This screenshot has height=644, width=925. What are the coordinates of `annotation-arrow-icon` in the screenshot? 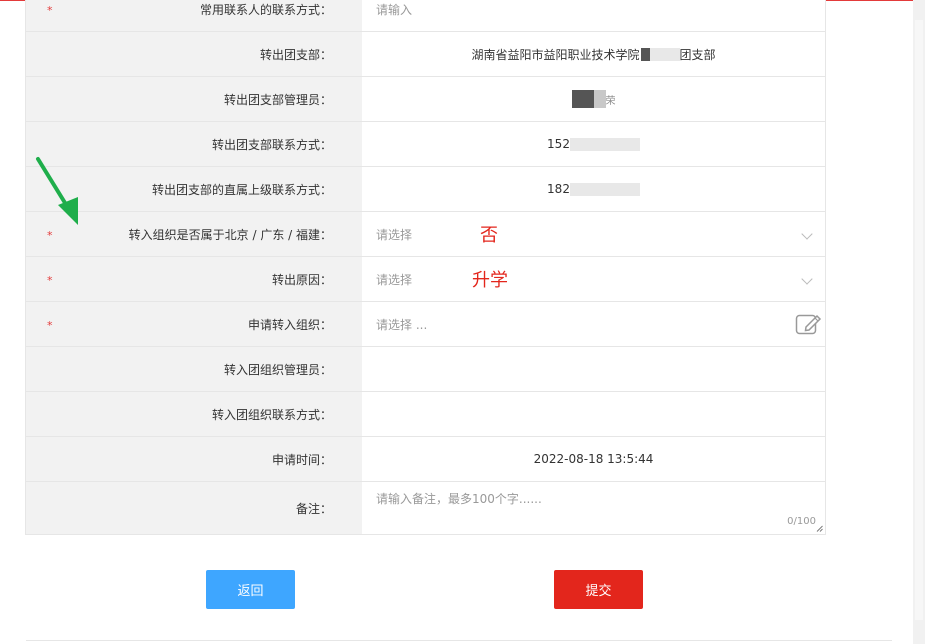 It's located at (57, 191).